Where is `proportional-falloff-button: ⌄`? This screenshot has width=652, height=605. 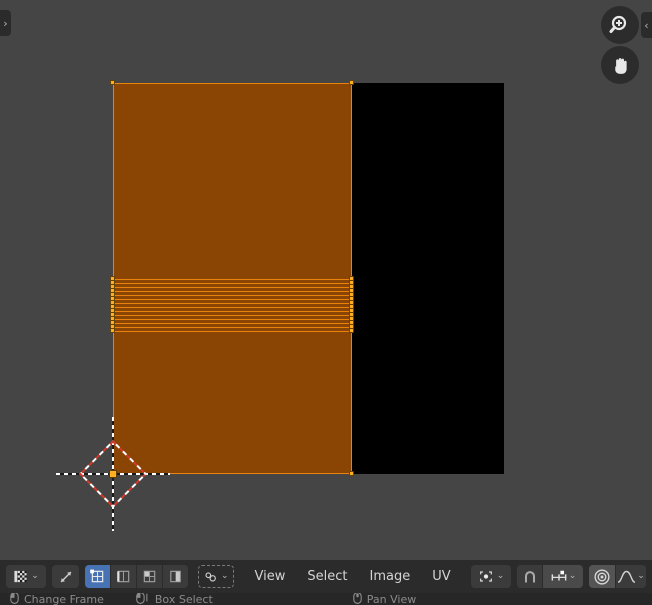
proportional-falloff-button: ⌄ is located at coordinates (631, 576).